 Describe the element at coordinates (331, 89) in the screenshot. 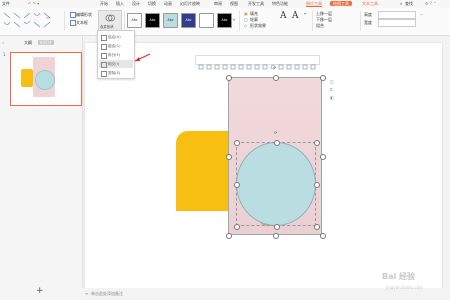

I see `crop-icon: ⌗` at that location.